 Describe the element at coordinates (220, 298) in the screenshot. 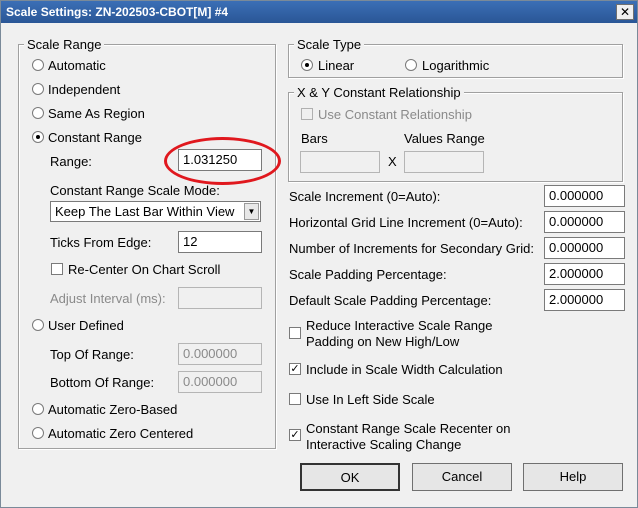

I see `adjust-interval-input` at that location.